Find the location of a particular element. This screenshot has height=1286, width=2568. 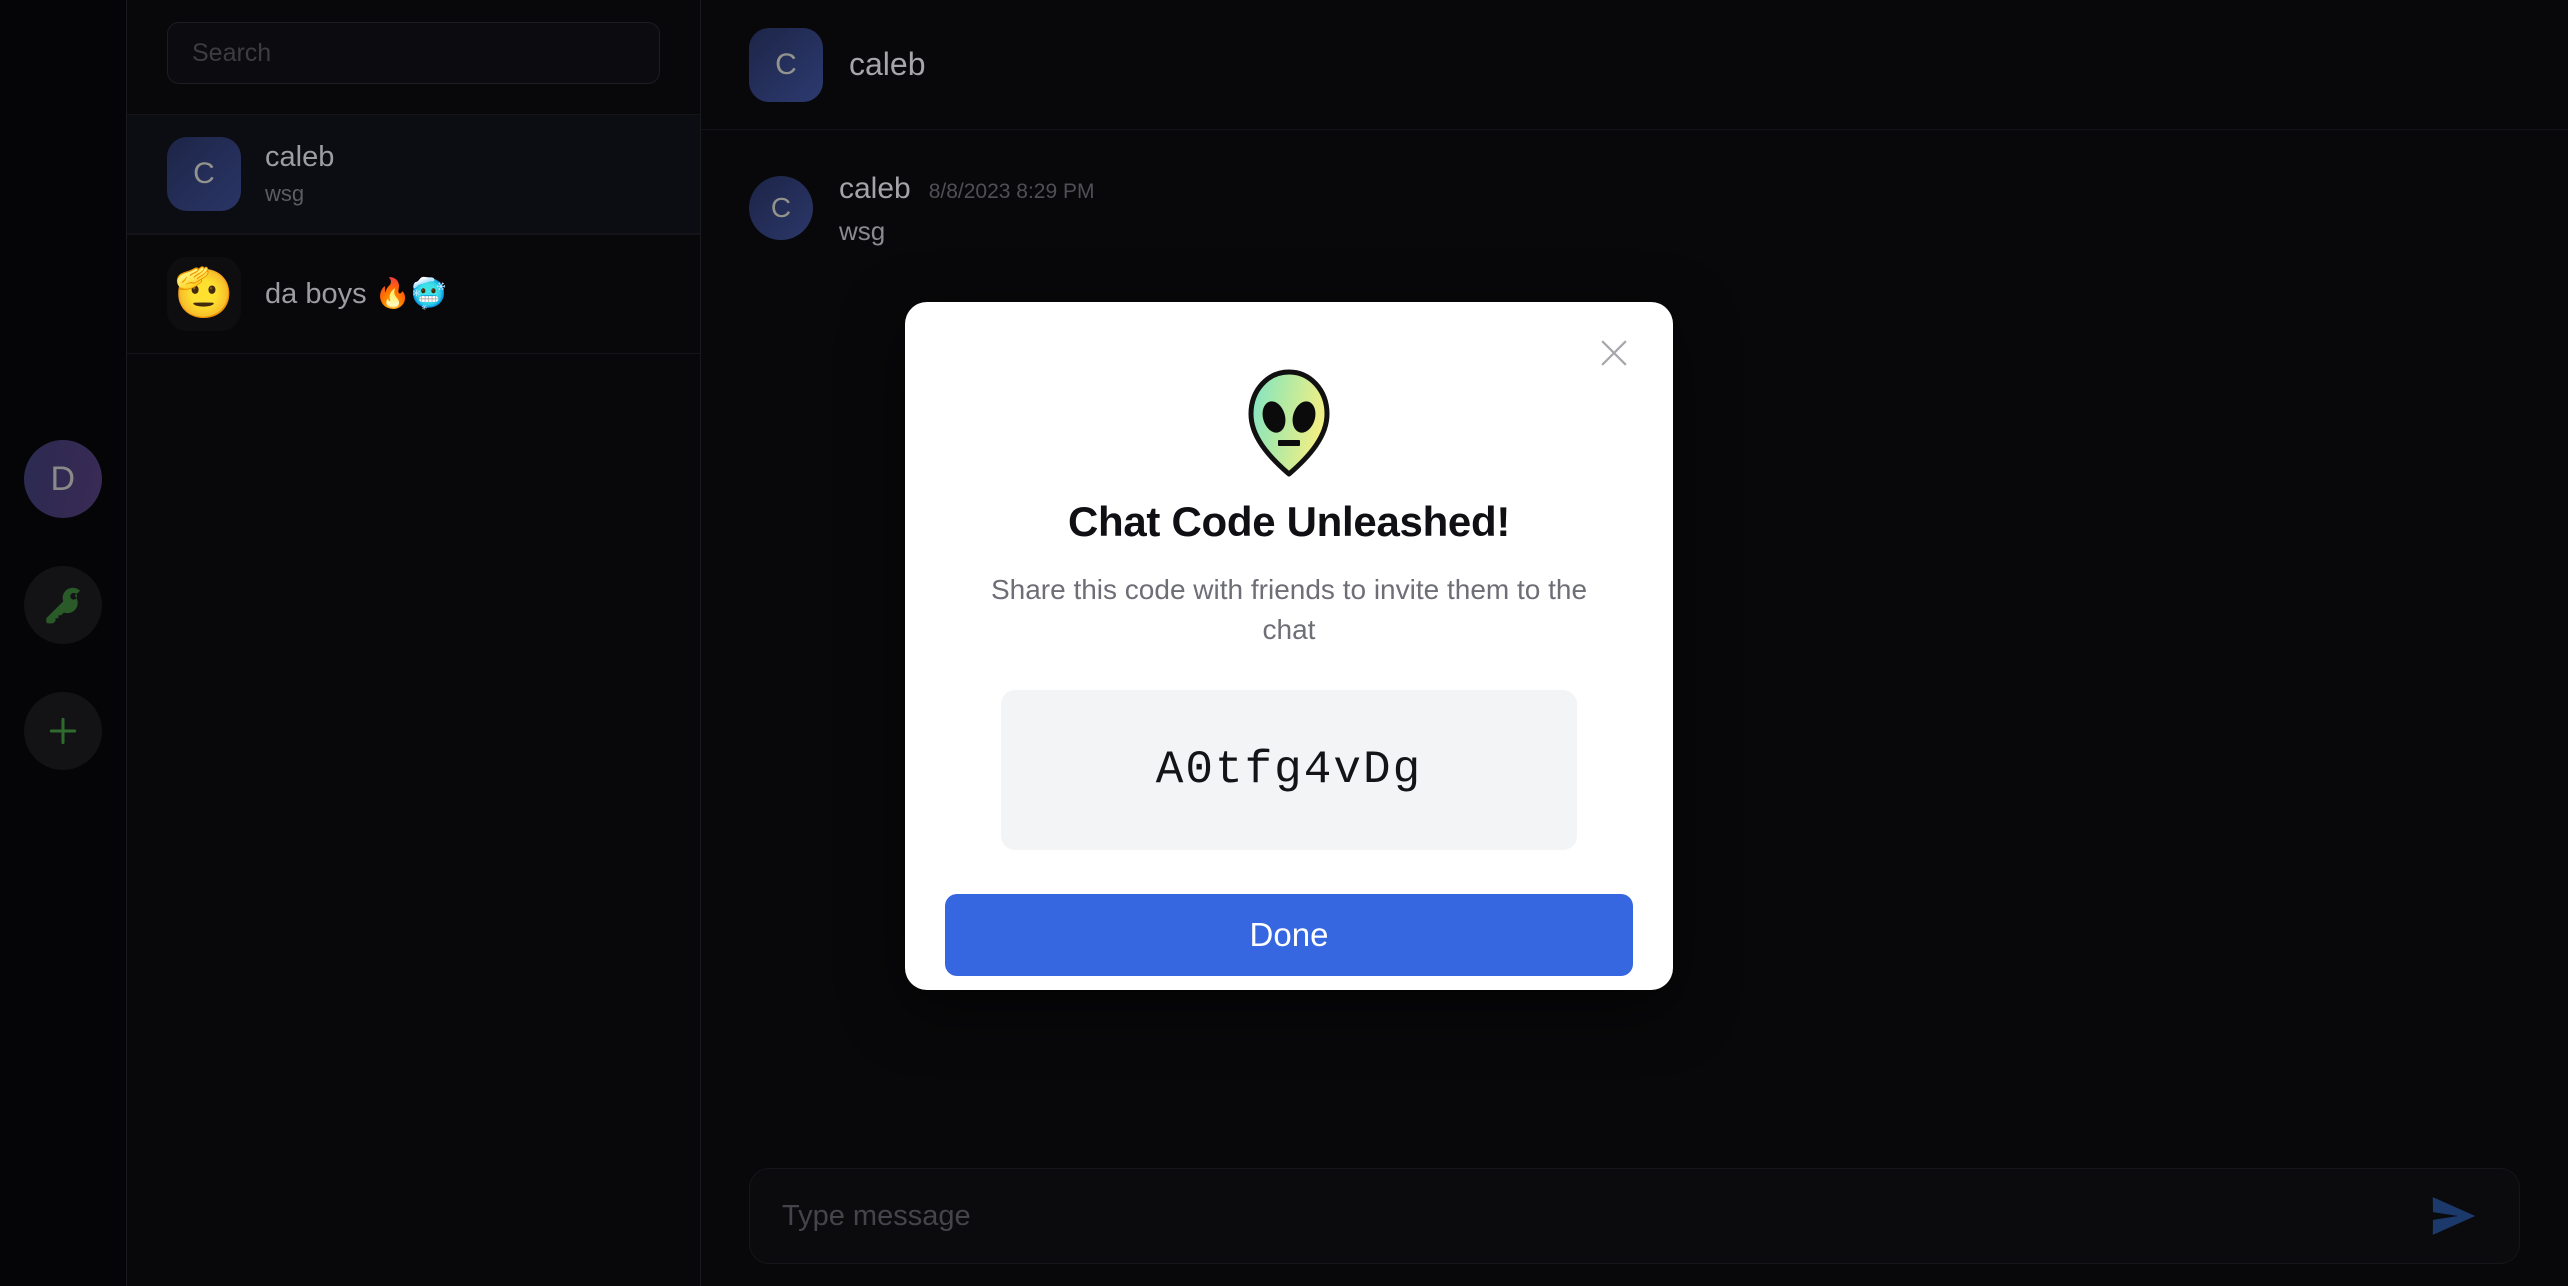

message-author: caleb is located at coordinates (875, 188).